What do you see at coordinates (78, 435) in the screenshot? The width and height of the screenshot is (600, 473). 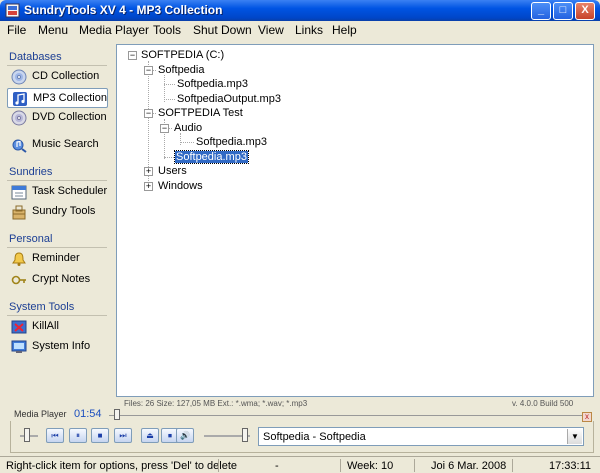 I see `pause-button: ⏸` at bounding box center [78, 435].